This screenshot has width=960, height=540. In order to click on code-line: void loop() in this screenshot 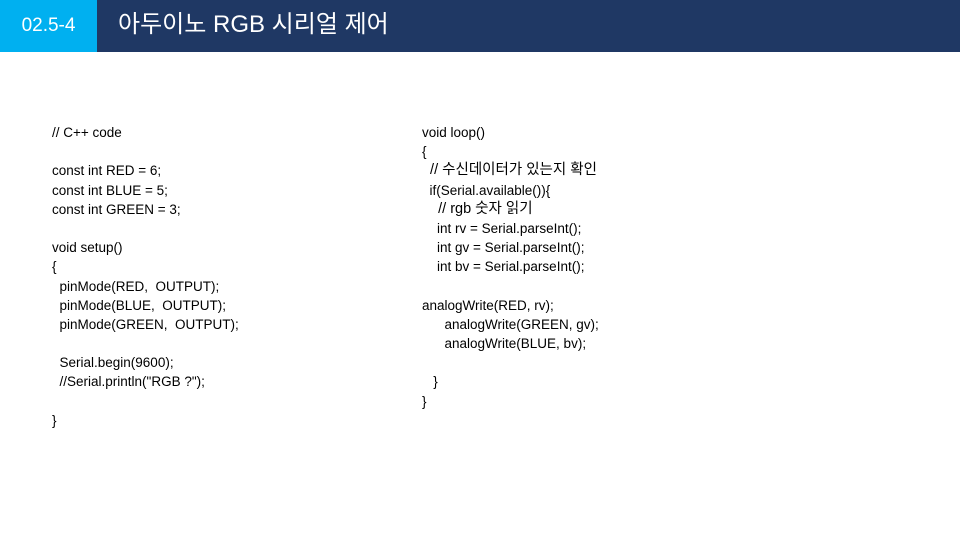, I will do `click(454, 132)`.